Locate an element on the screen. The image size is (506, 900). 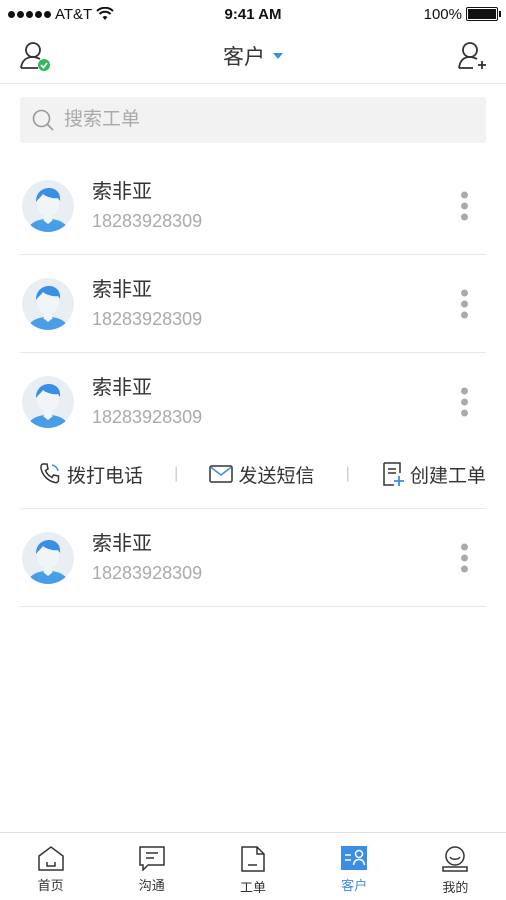
call-button: 拨打电话 is located at coordinates (90, 474).